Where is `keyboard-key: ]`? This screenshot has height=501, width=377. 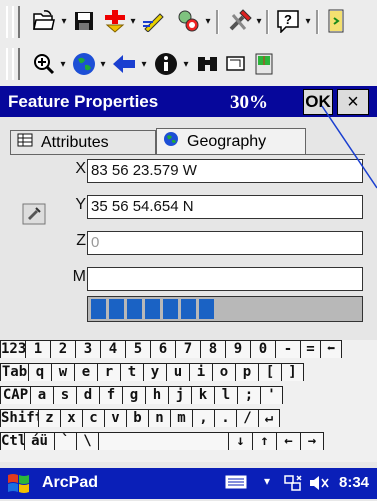
keyboard-key: ] is located at coordinates (292, 372).